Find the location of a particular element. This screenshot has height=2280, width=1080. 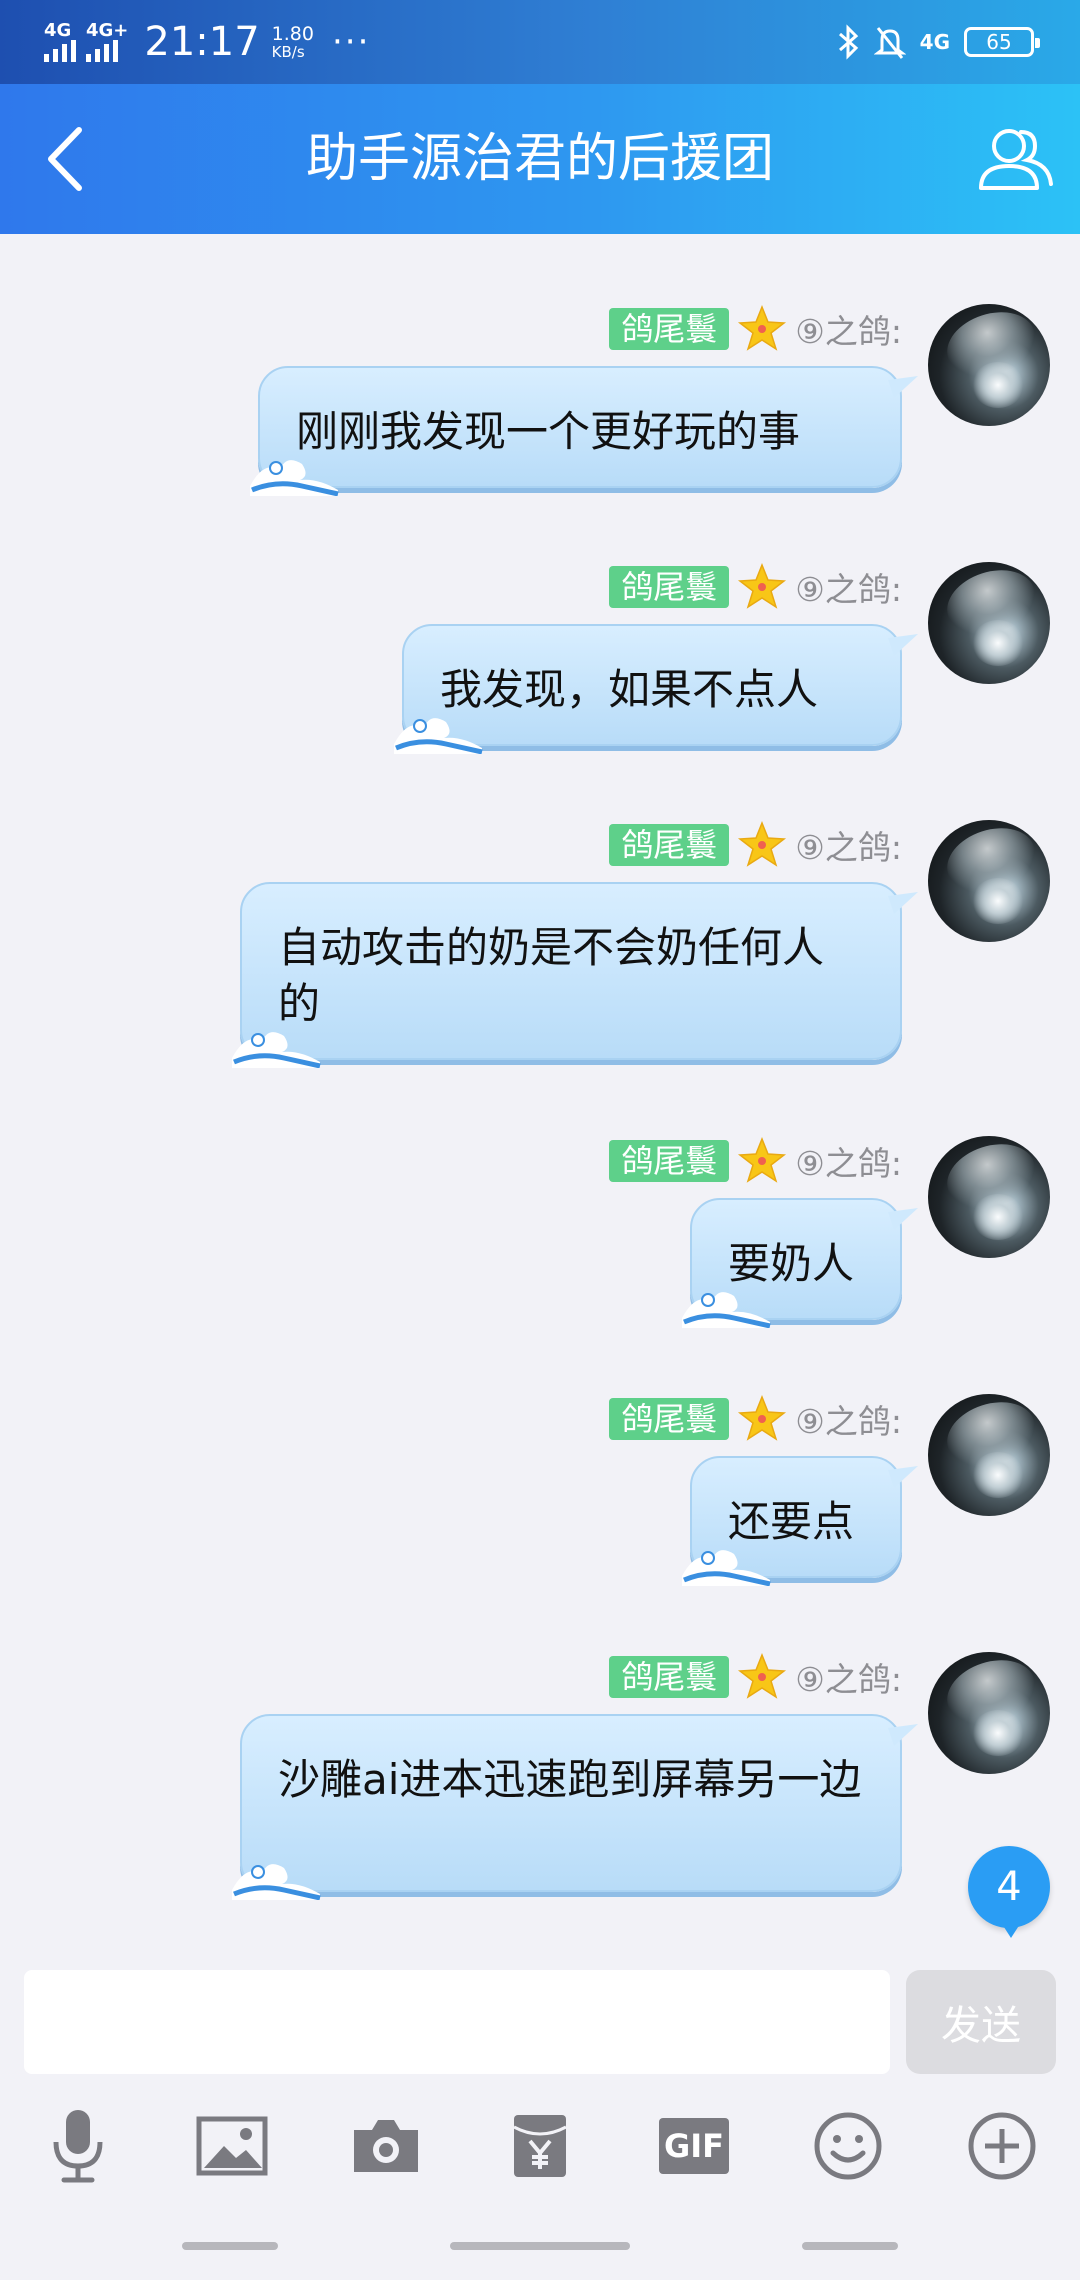

red-packet-button is located at coordinates (540, 2146).